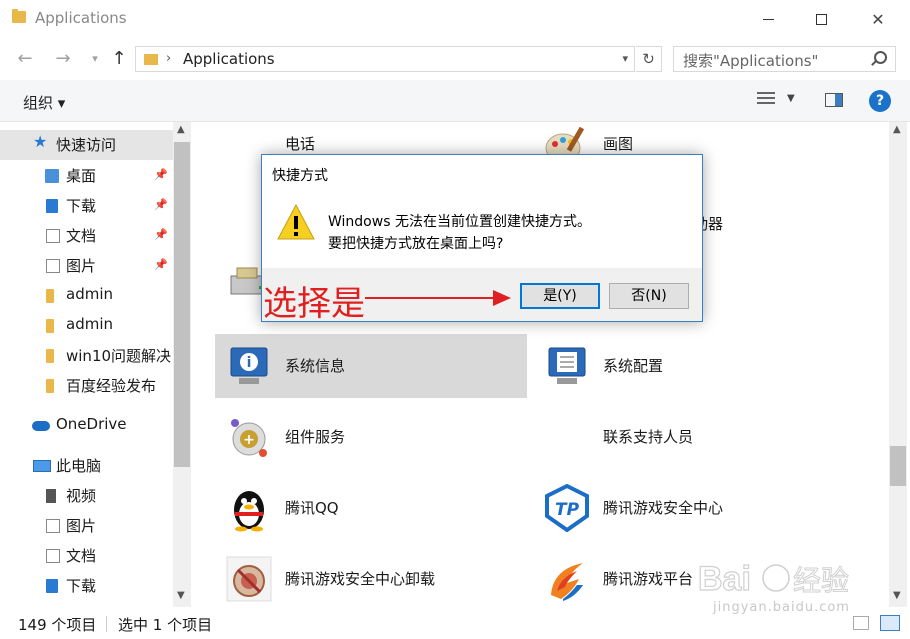 The height and width of the screenshot is (639, 910). I want to click on item-count: 149 个项目, so click(57, 625).